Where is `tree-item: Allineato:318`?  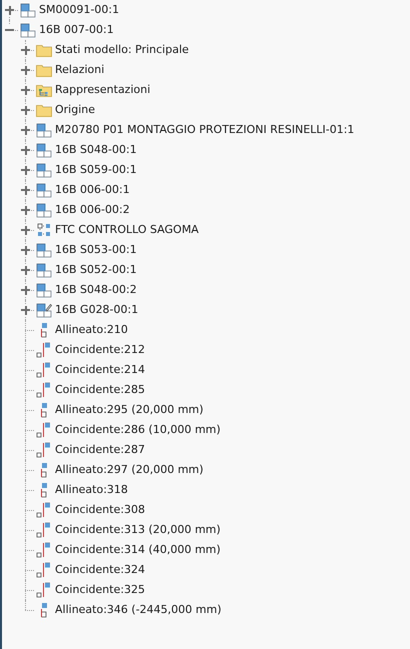
tree-item: Allineato:318 is located at coordinates (91, 490).